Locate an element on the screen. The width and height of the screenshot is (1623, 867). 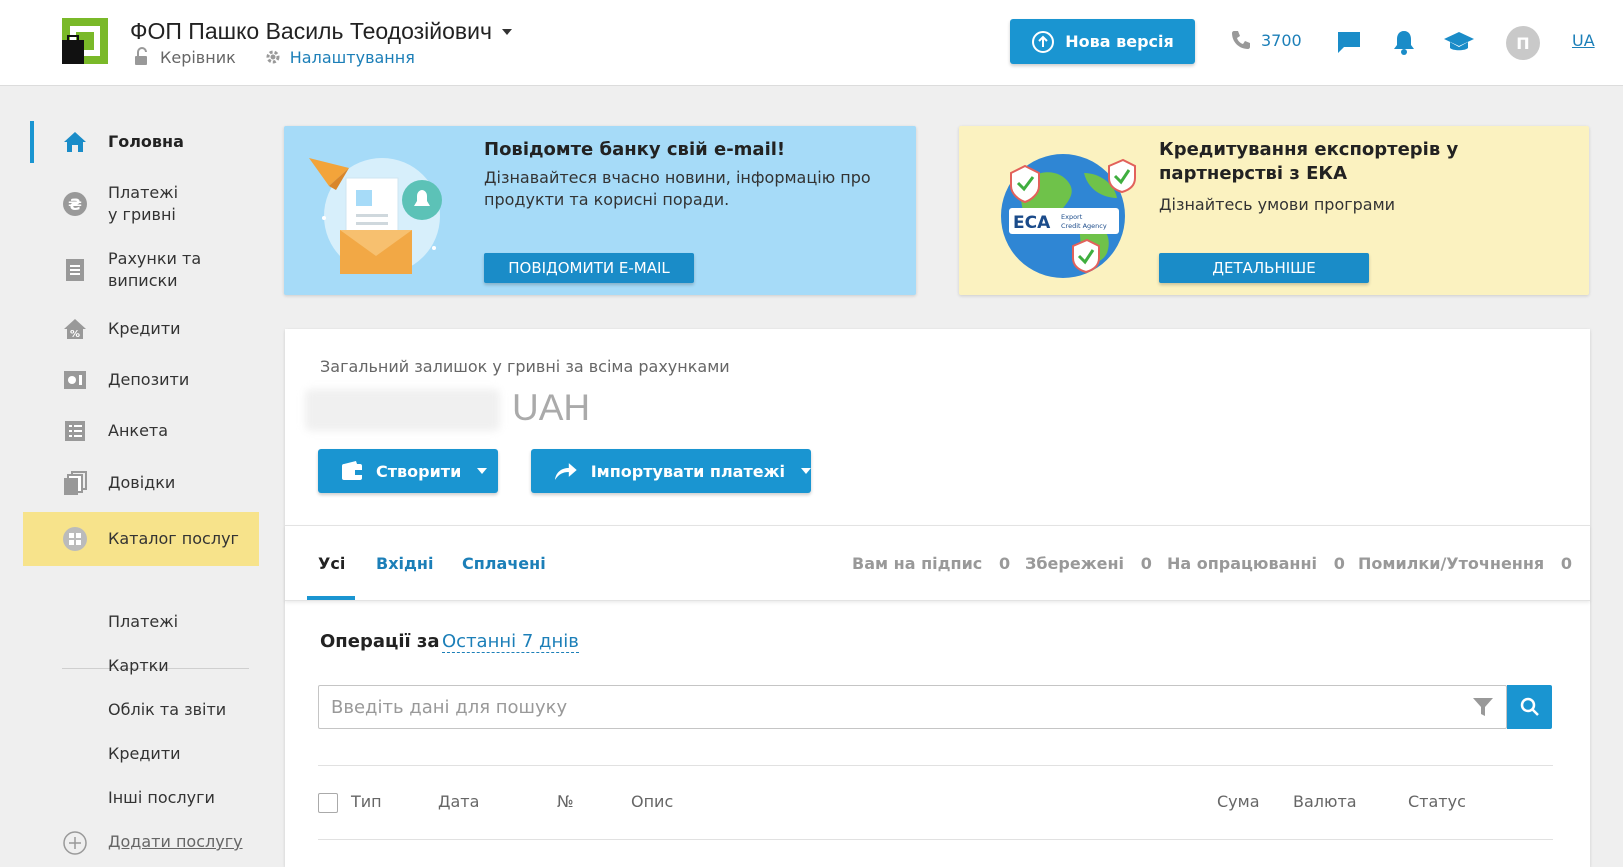
table-divider-bottom is located at coordinates (935, 839).